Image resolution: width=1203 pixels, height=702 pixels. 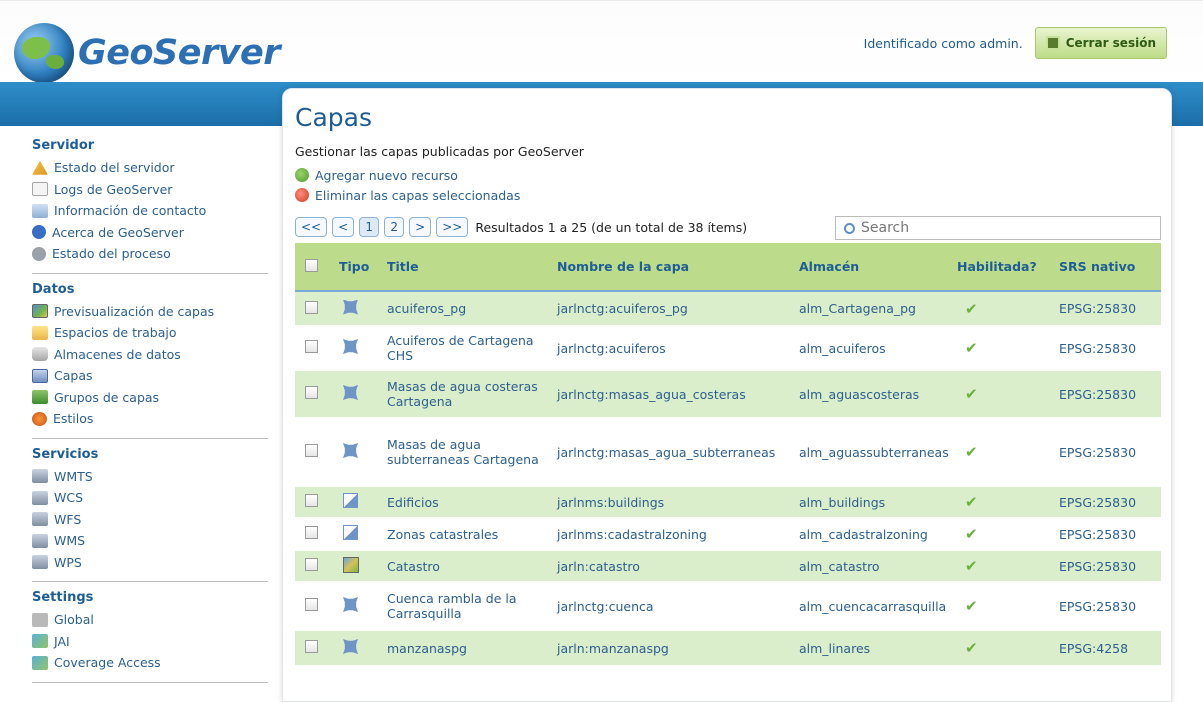 What do you see at coordinates (727, 175) in the screenshot?
I see `add-resource-link: Agregar nuevo recurso` at bounding box center [727, 175].